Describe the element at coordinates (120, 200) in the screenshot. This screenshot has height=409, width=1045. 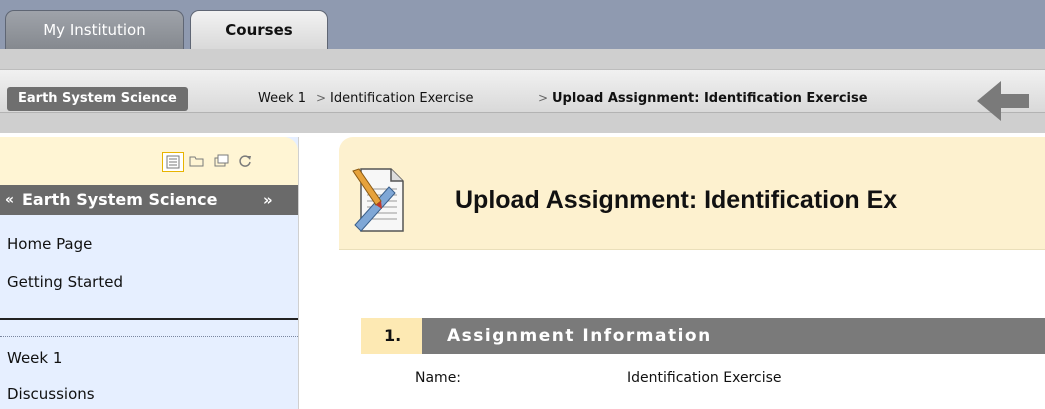
I see `sidebar-course-title: Earth System Science` at that location.